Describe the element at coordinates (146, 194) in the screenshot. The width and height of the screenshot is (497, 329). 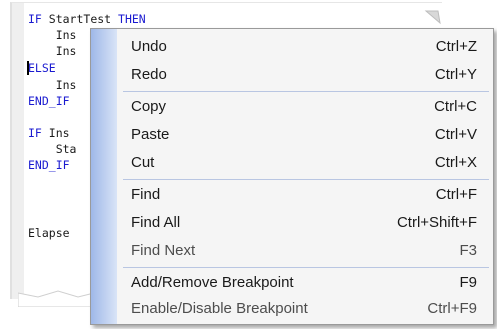
I see `menu-item-label: Find` at that location.